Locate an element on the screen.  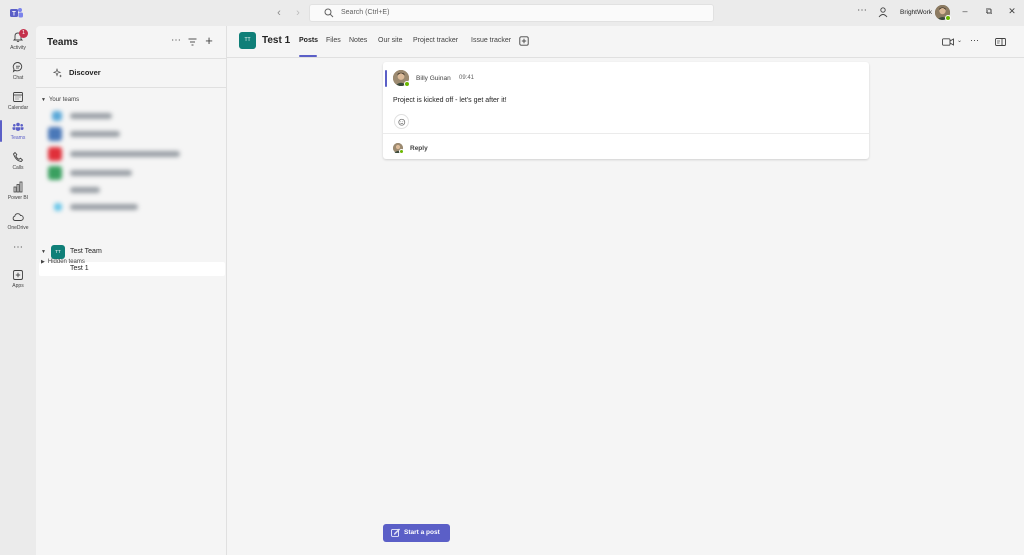
appbar-chat: Chat is located at coordinates (18, 72).